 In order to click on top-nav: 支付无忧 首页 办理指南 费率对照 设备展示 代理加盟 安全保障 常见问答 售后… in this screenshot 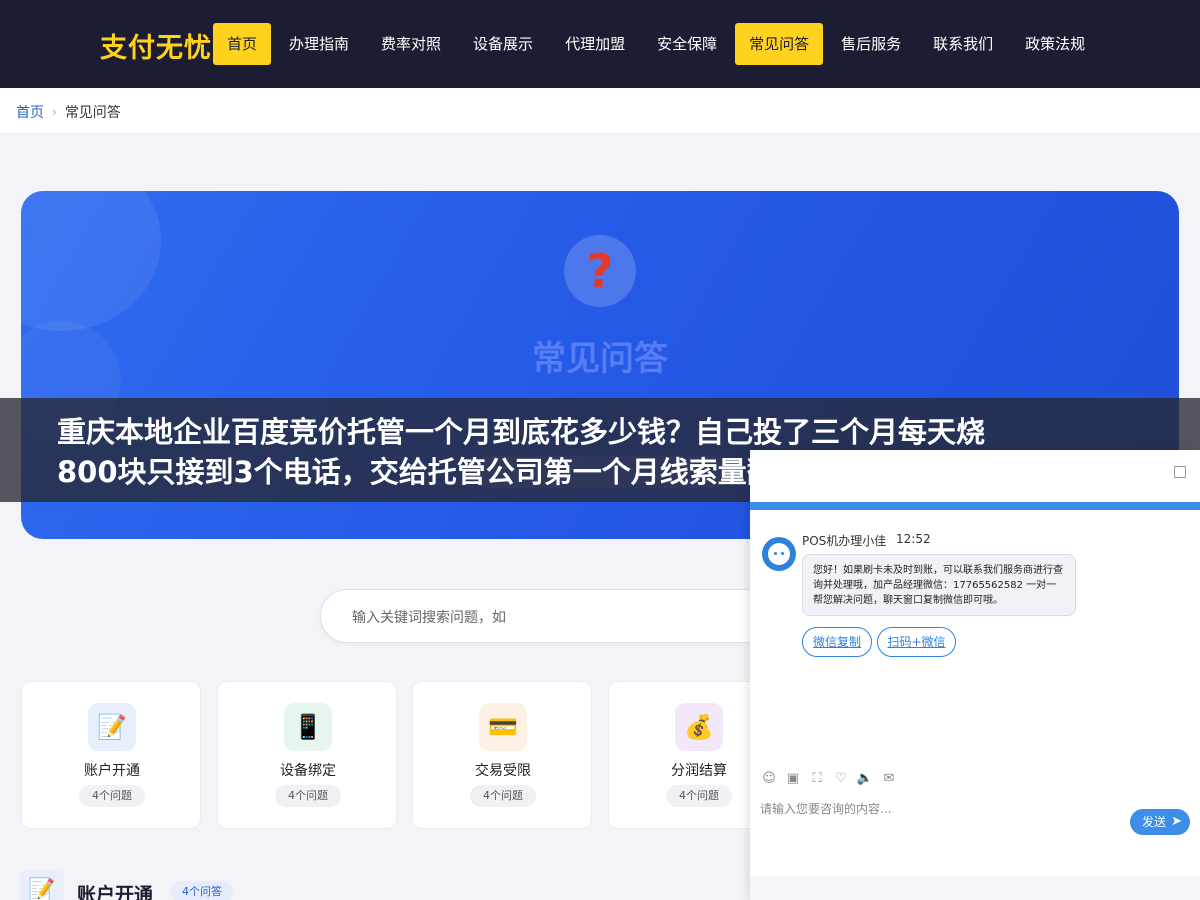, I will do `click(600, 44)`.